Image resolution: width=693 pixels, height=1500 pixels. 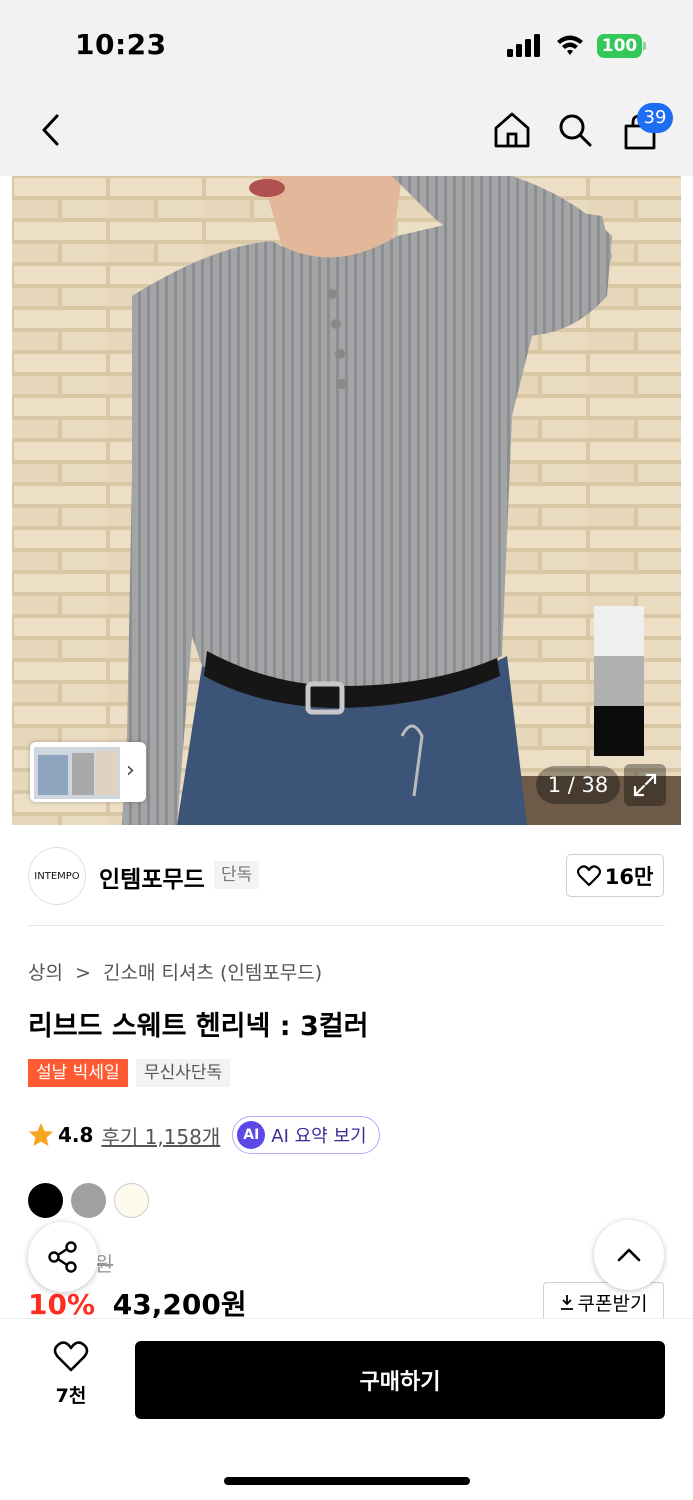 What do you see at coordinates (578, 785) in the screenshot?
I see `image-page-counter: 1 / 38` at bounding box center [578, 785].